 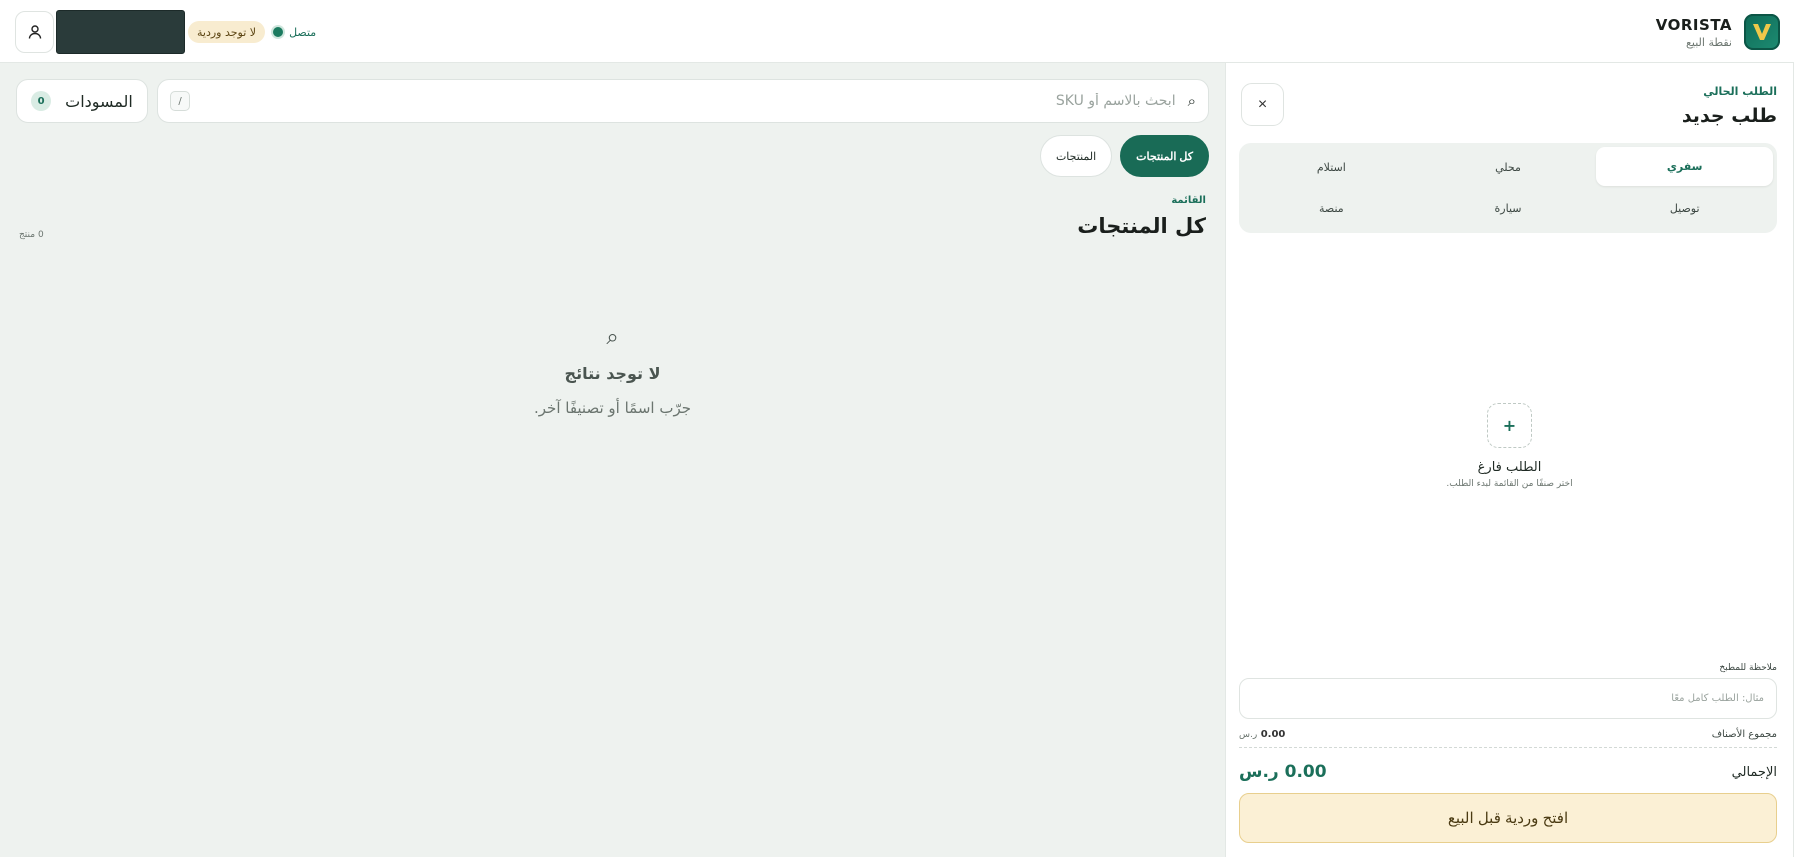 What do you see at coordinates (1748, 668) in the screenshot?
I see `kitchen-note-label: ملاحظة للمطبخ` at bounding box center [1748, 668].